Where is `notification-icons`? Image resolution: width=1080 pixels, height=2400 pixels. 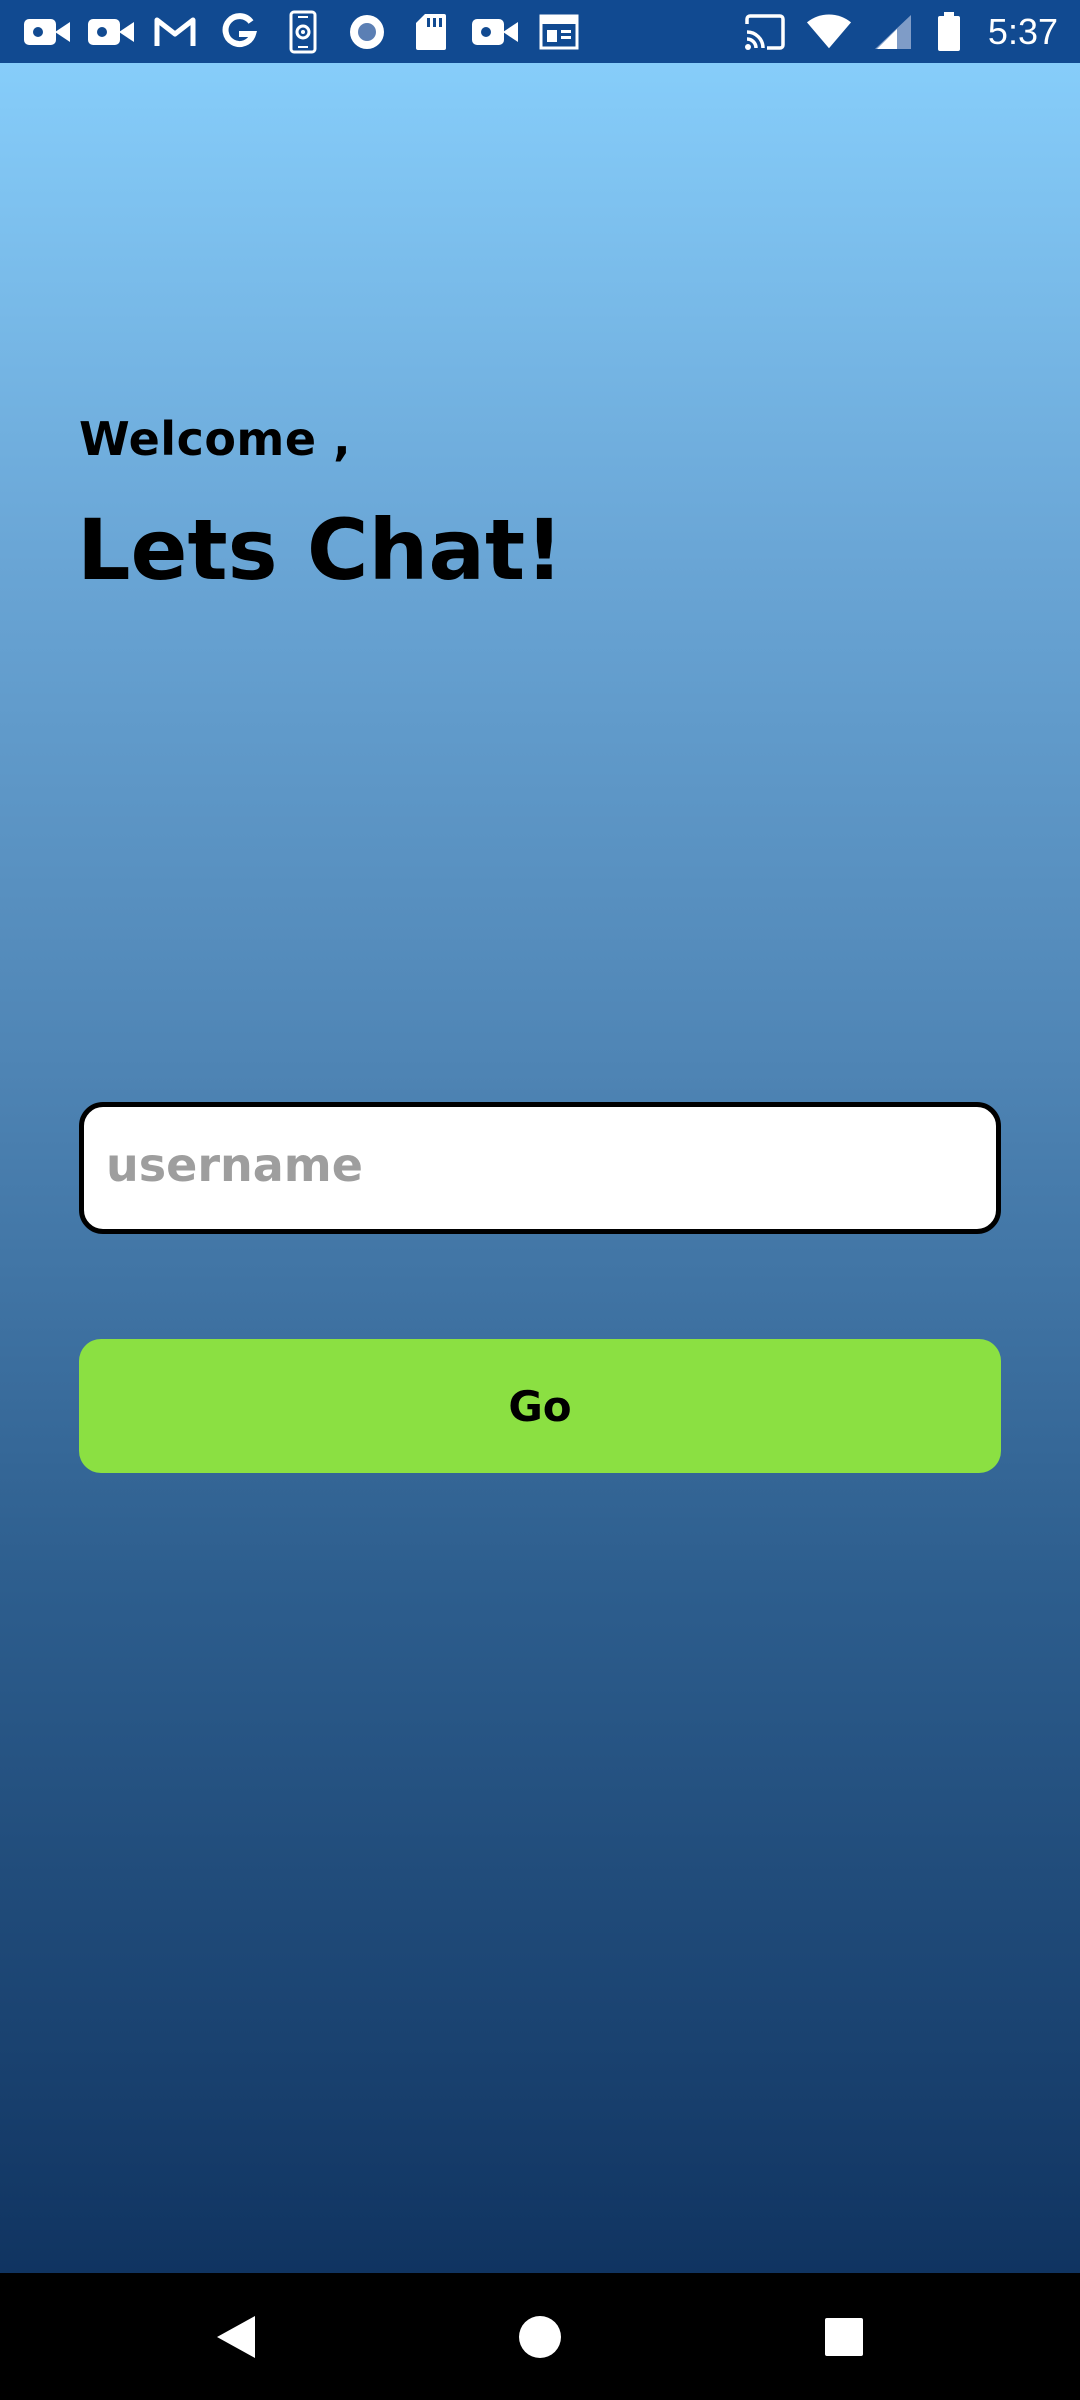 notification-icons is located at coordinates (303, 31).